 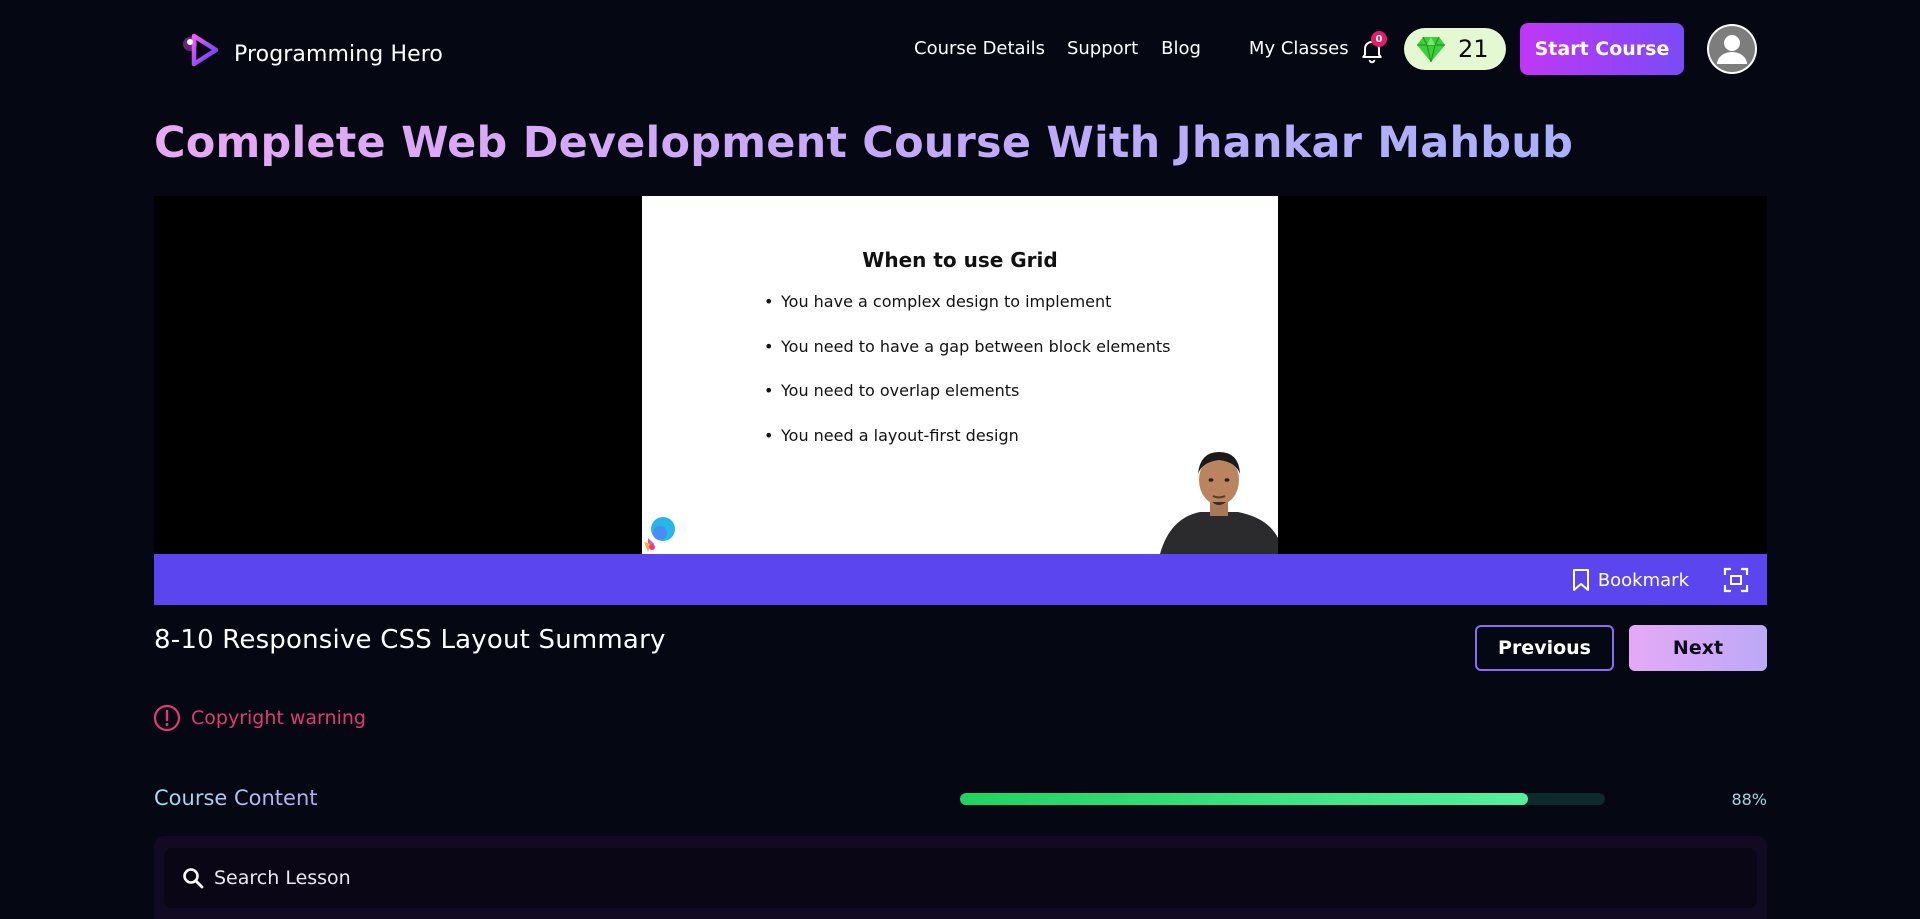 I want to click on search-input, so click(x=964, y=878).